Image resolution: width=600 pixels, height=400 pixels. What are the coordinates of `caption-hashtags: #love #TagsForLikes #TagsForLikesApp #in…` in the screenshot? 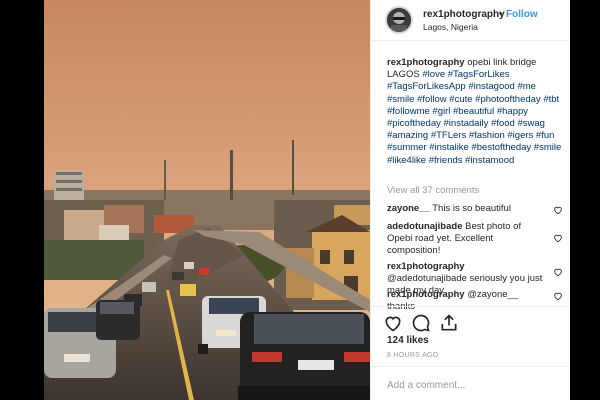 It's located at (474, 117).